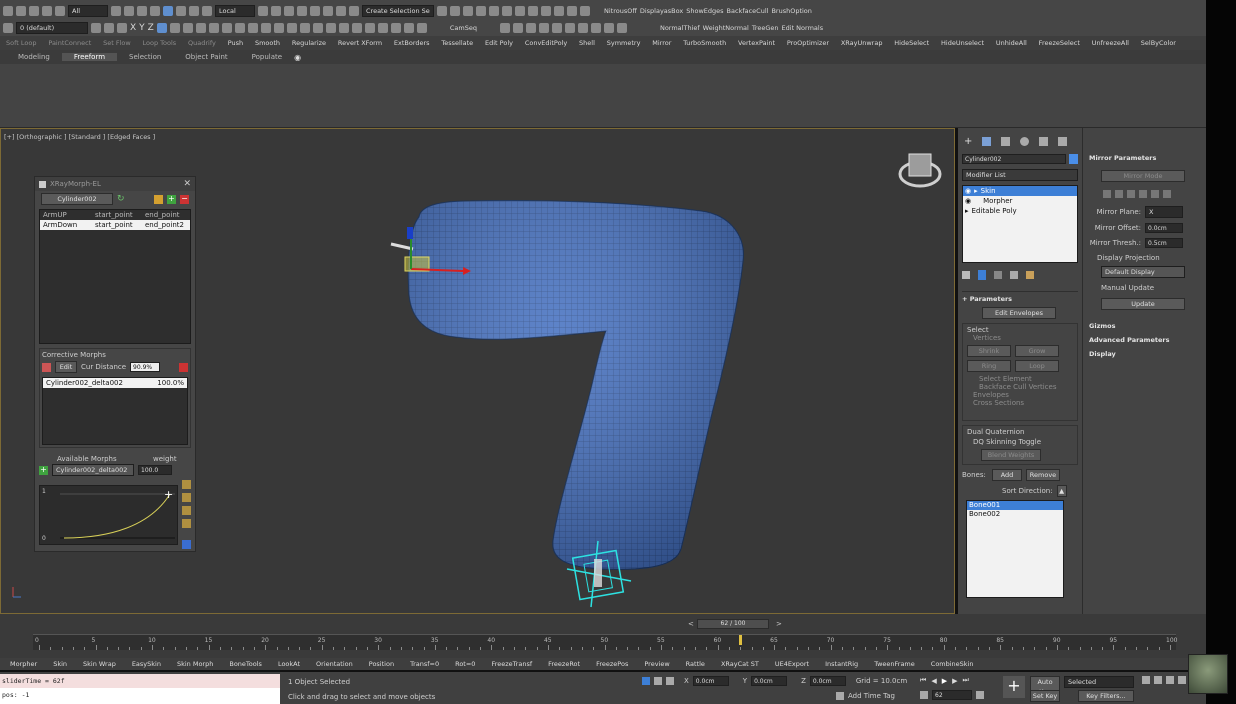 The image size is (1236, 704). What do you see at coordinates (658, 681) in the screenshot?
I see `lock-icon` at bounding box center [658, 681].